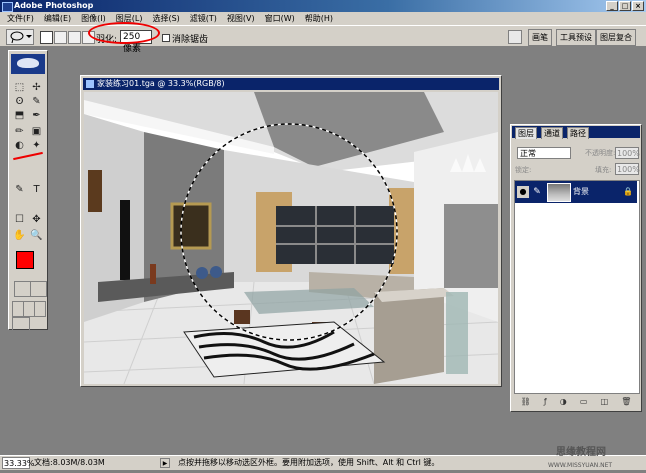  I want to click on standard-mode-icon, so click(22, 289).